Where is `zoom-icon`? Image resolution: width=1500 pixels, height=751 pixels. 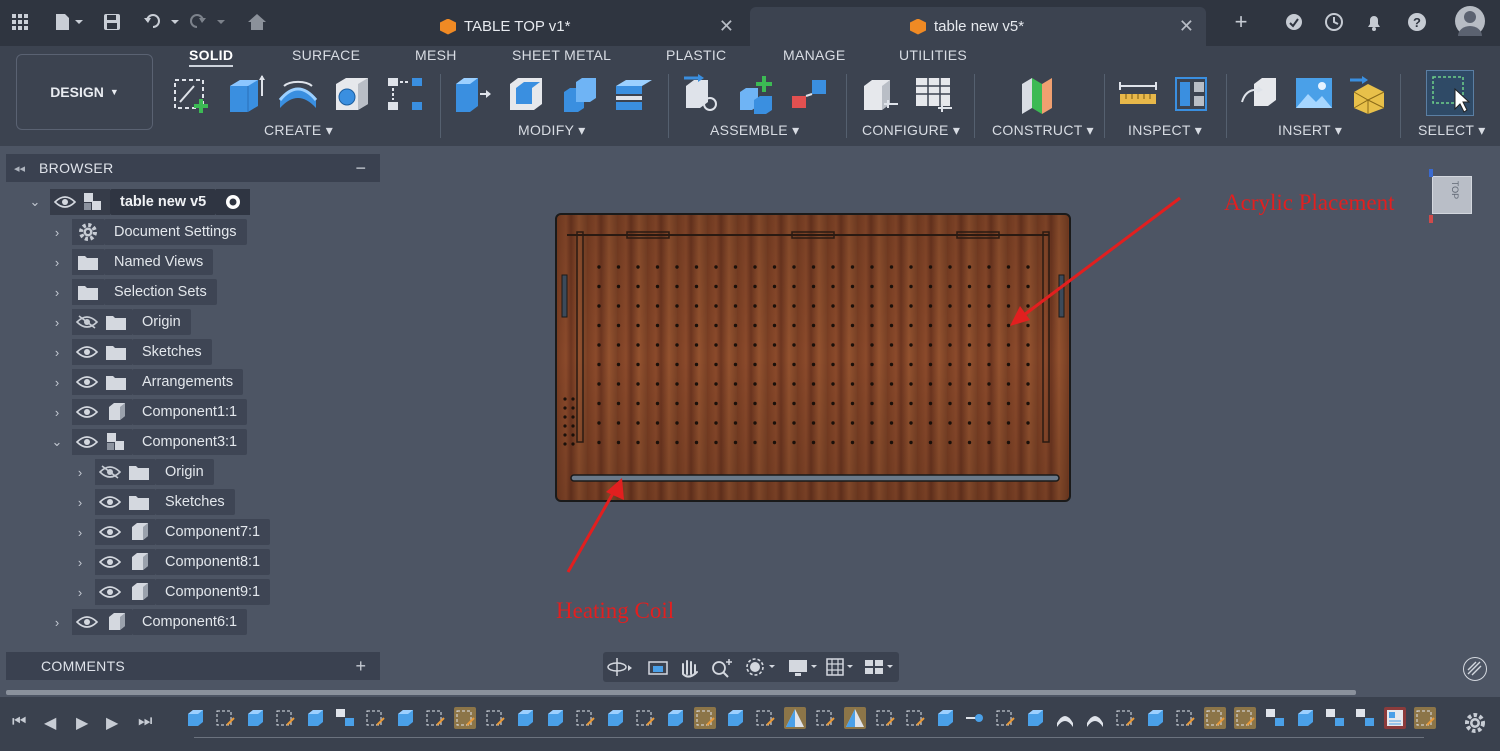 zoom-icon is located at coordinates (722, 668).